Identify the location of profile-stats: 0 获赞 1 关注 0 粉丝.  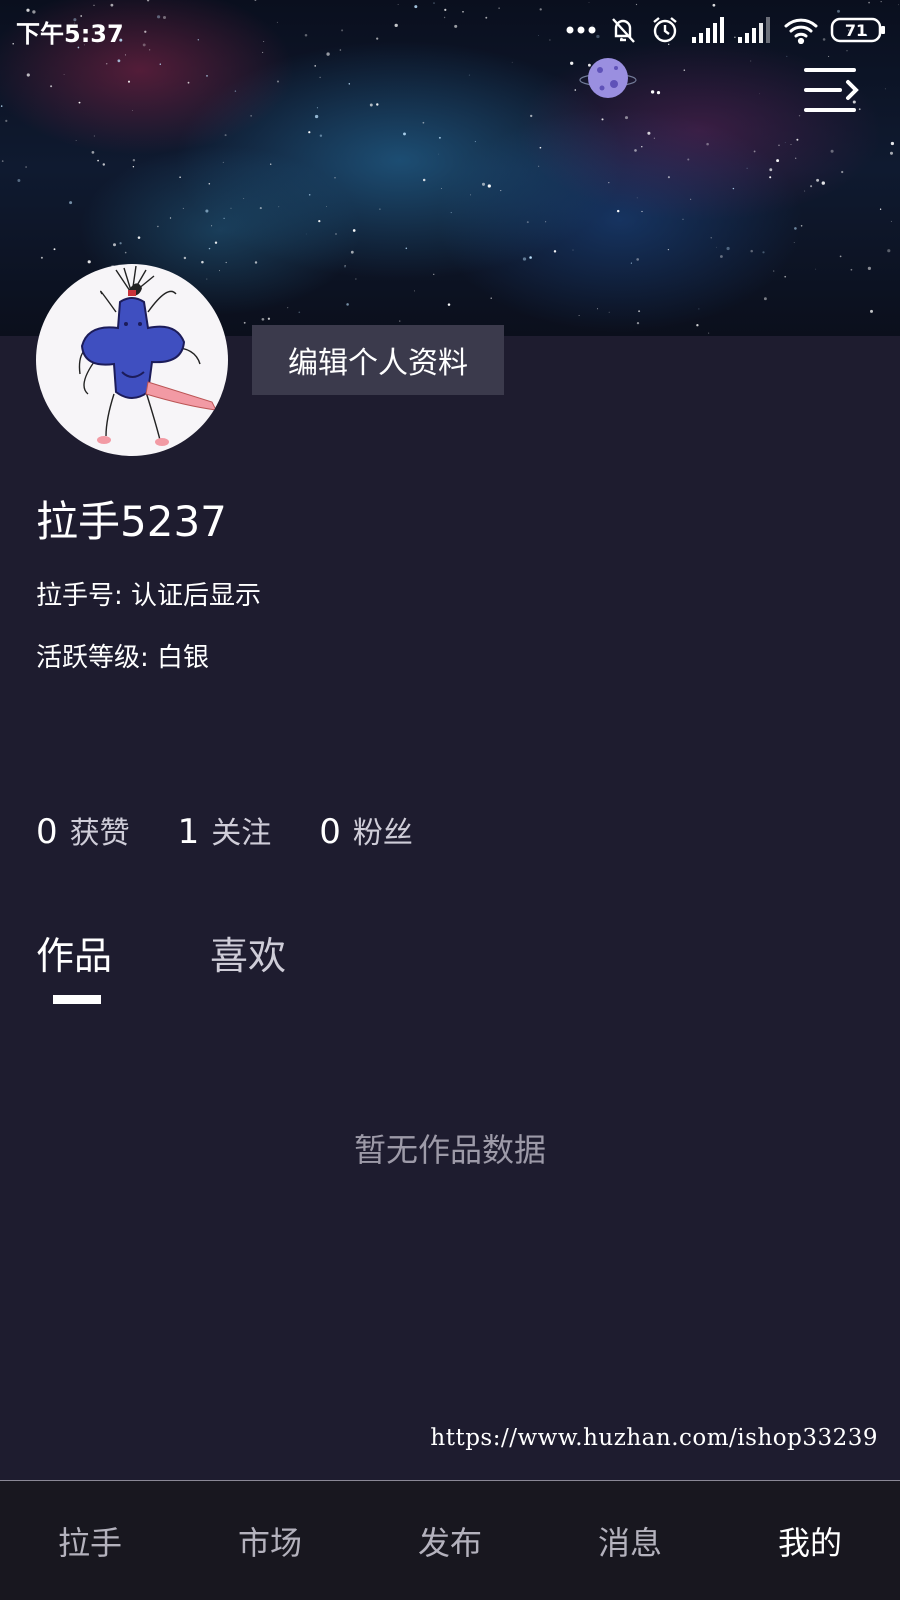
(248, 833).